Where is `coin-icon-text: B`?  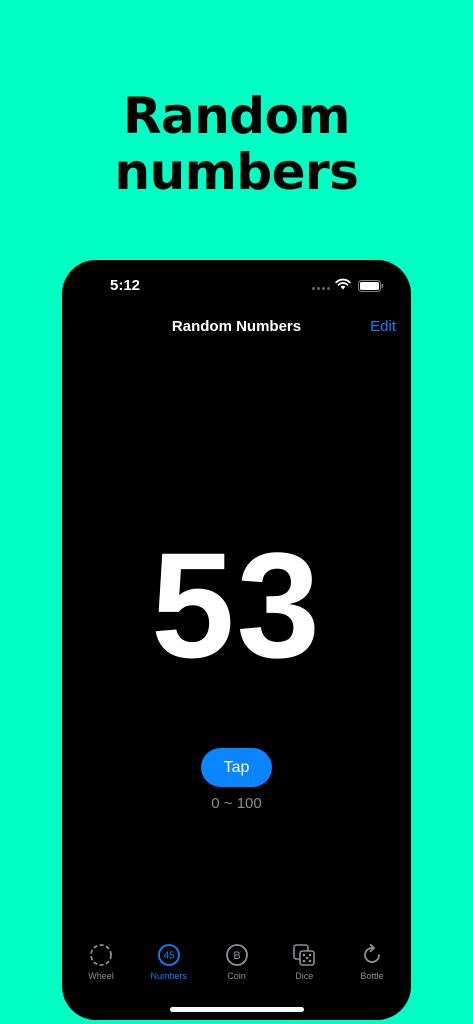
coin-icon-text: B is located at coordinates (236, 956).